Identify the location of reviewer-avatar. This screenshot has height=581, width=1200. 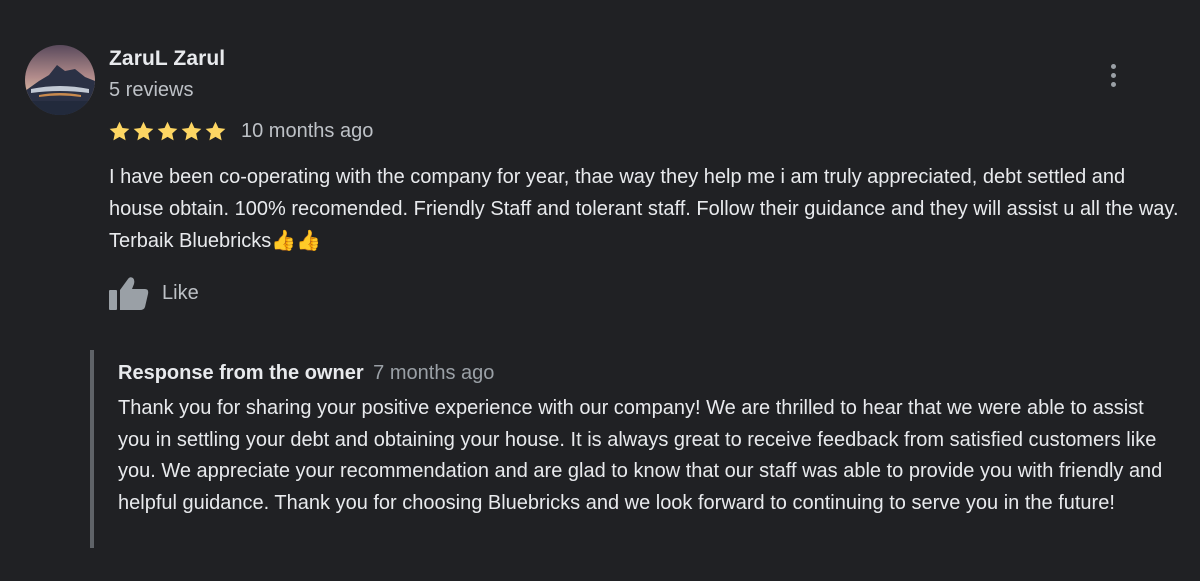
(60, 80).